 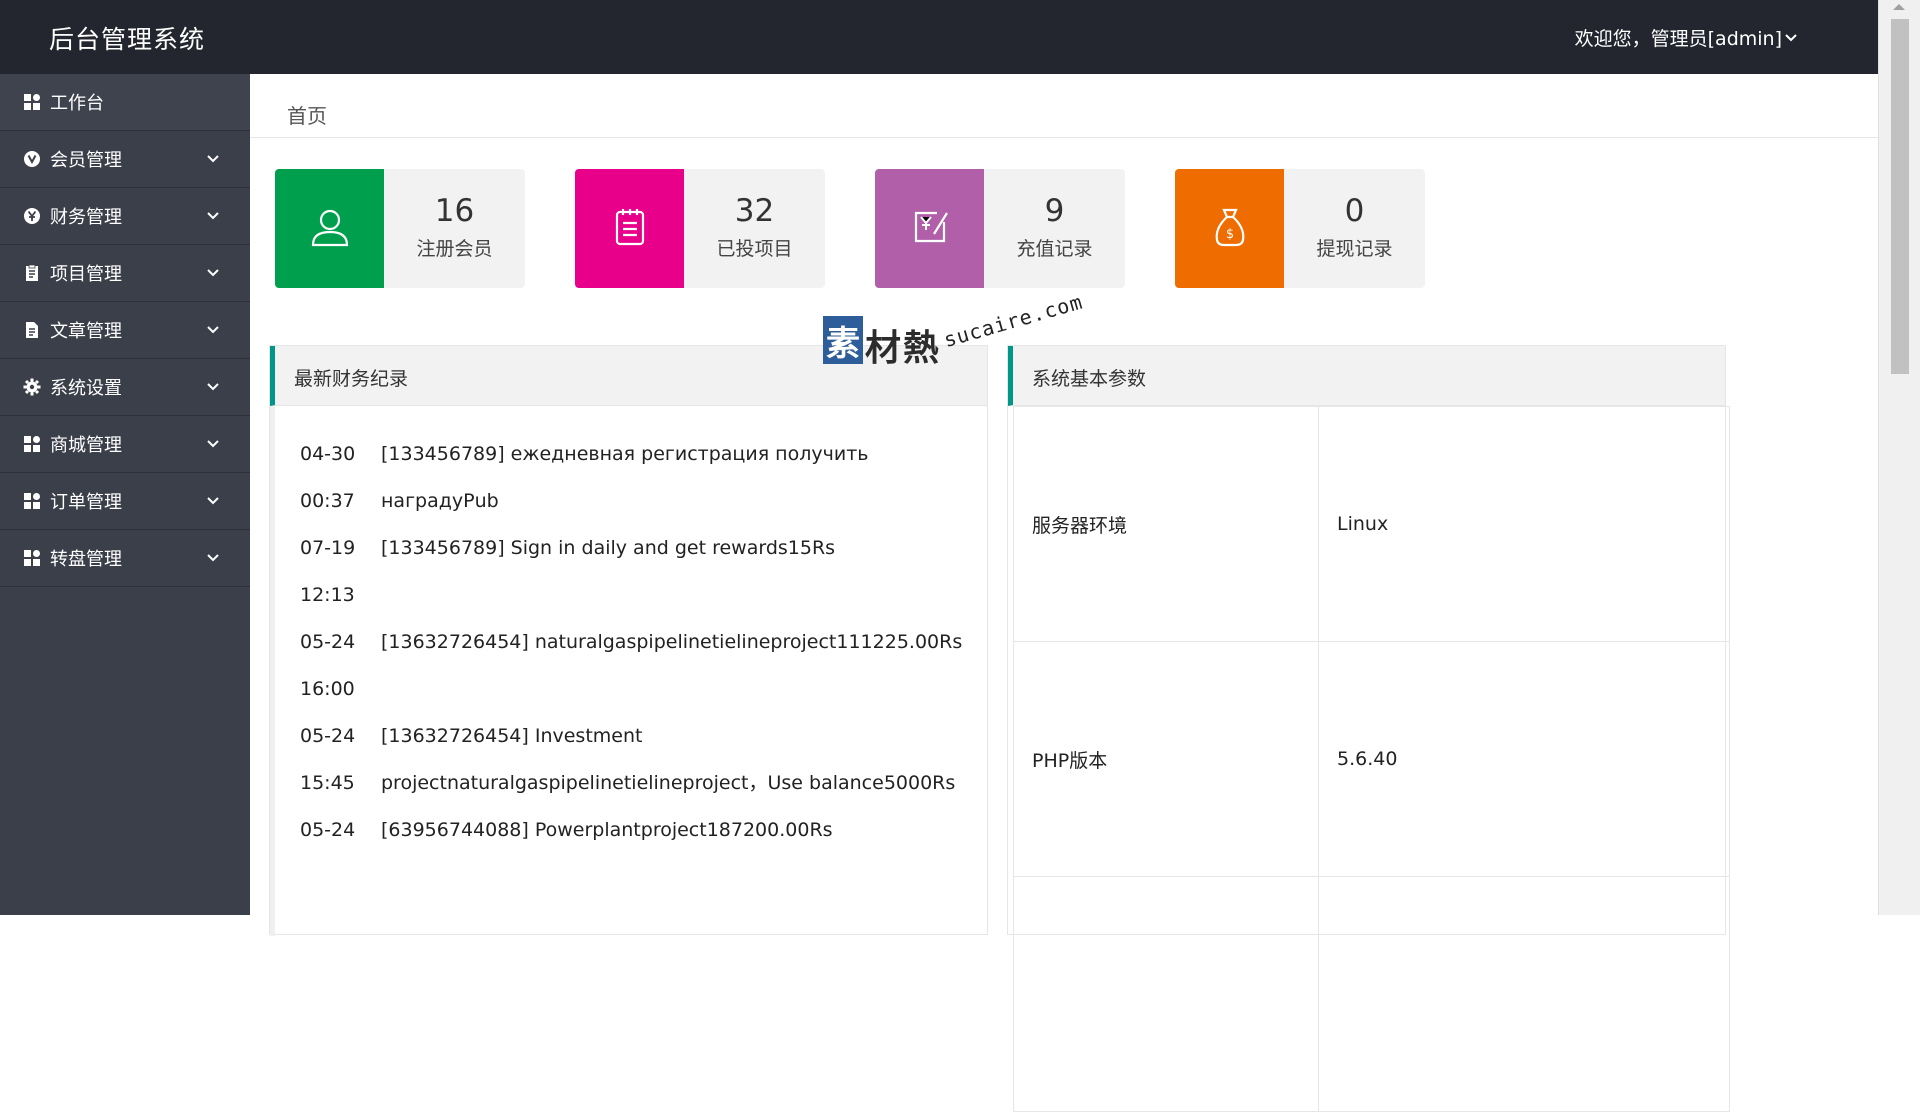 What do you see at coordinates (903, 348) in the screenshot?
I see `watermark-cn: 材熱` at bounding box center [903, 348].